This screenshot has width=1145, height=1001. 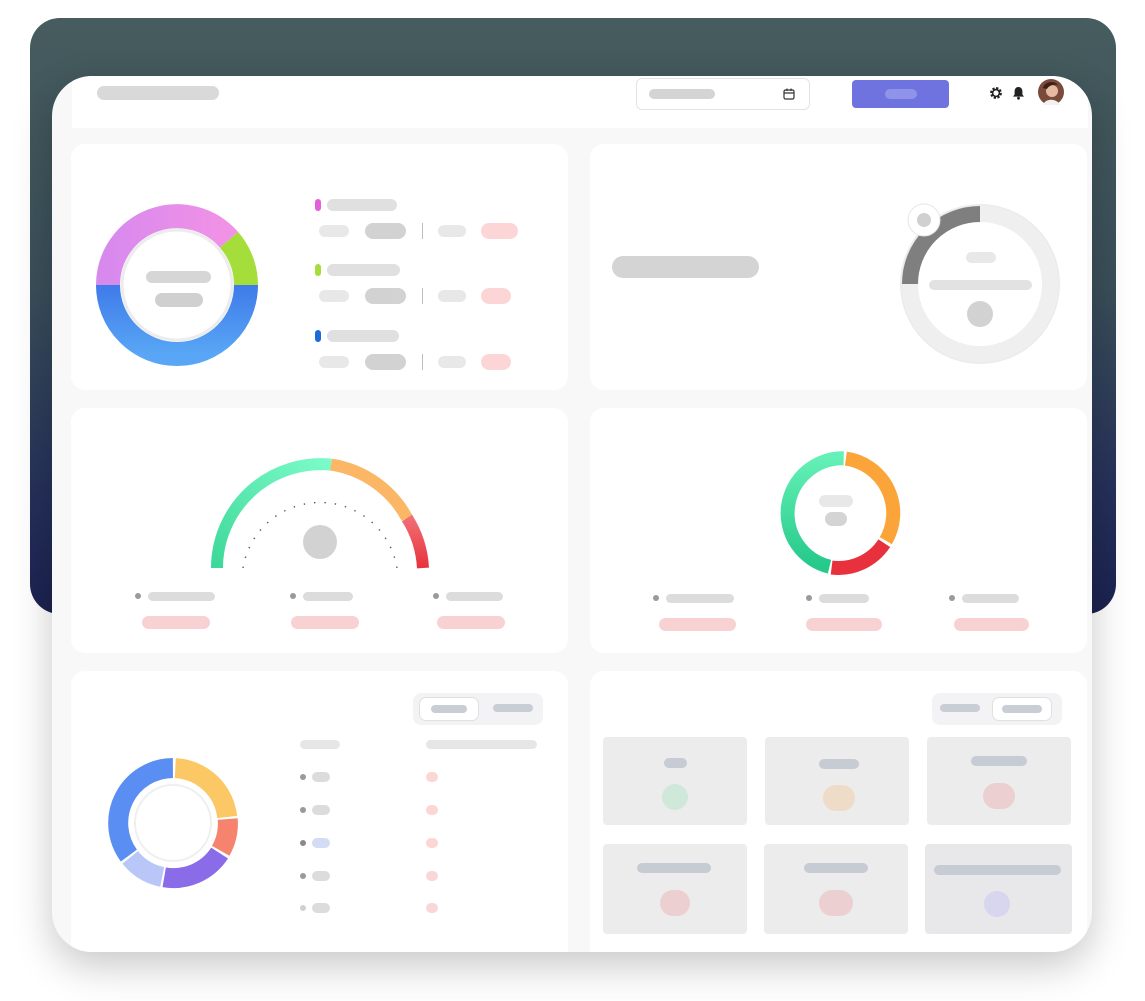 What do you see at coordinates (496, 296) in the screenshot?
I see `legend-change` at bounding box center [496, 296].